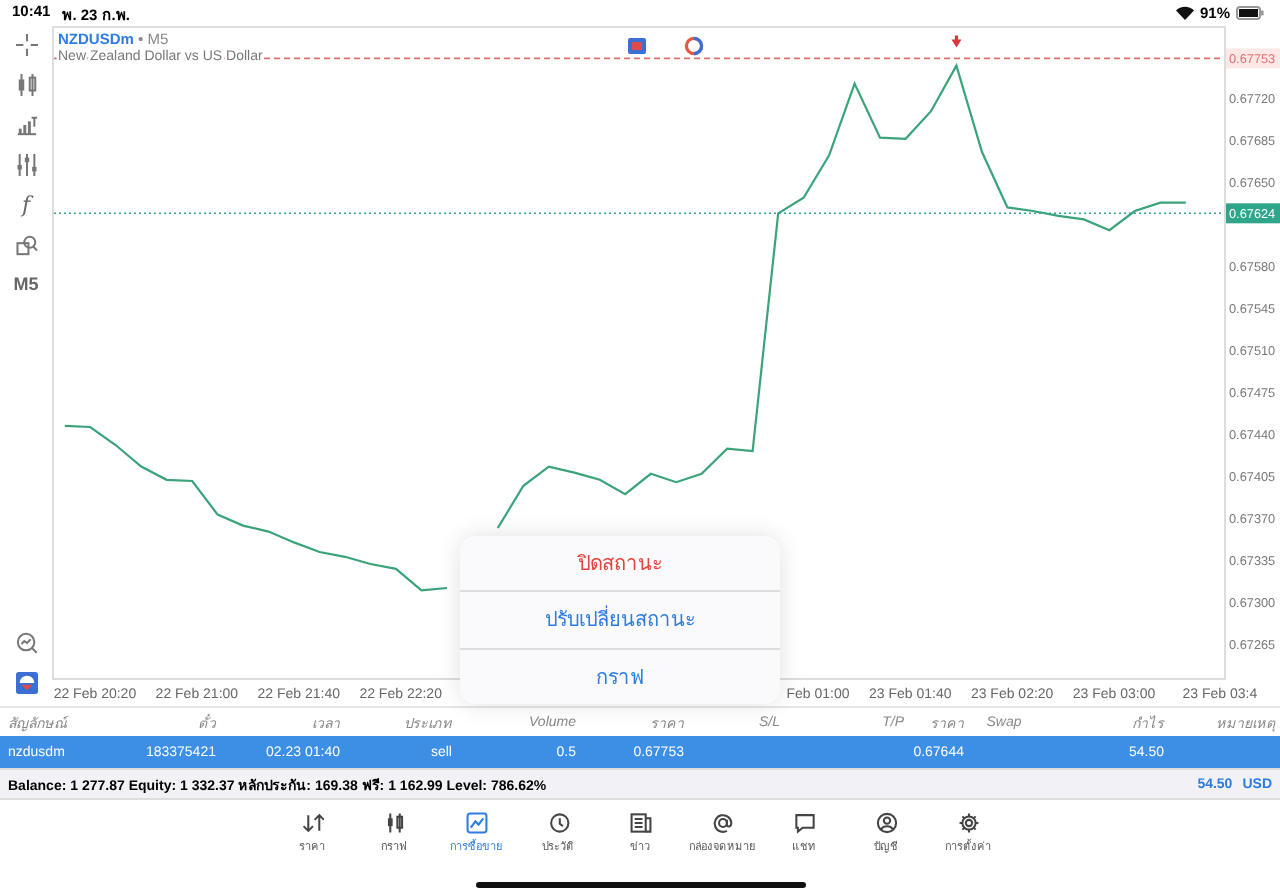 This screenshot has height=894, width=1280. What do you see at coordinates (26, 165) in the screenshot?
I see `sliders-icon` at bounding box center [26, 165].